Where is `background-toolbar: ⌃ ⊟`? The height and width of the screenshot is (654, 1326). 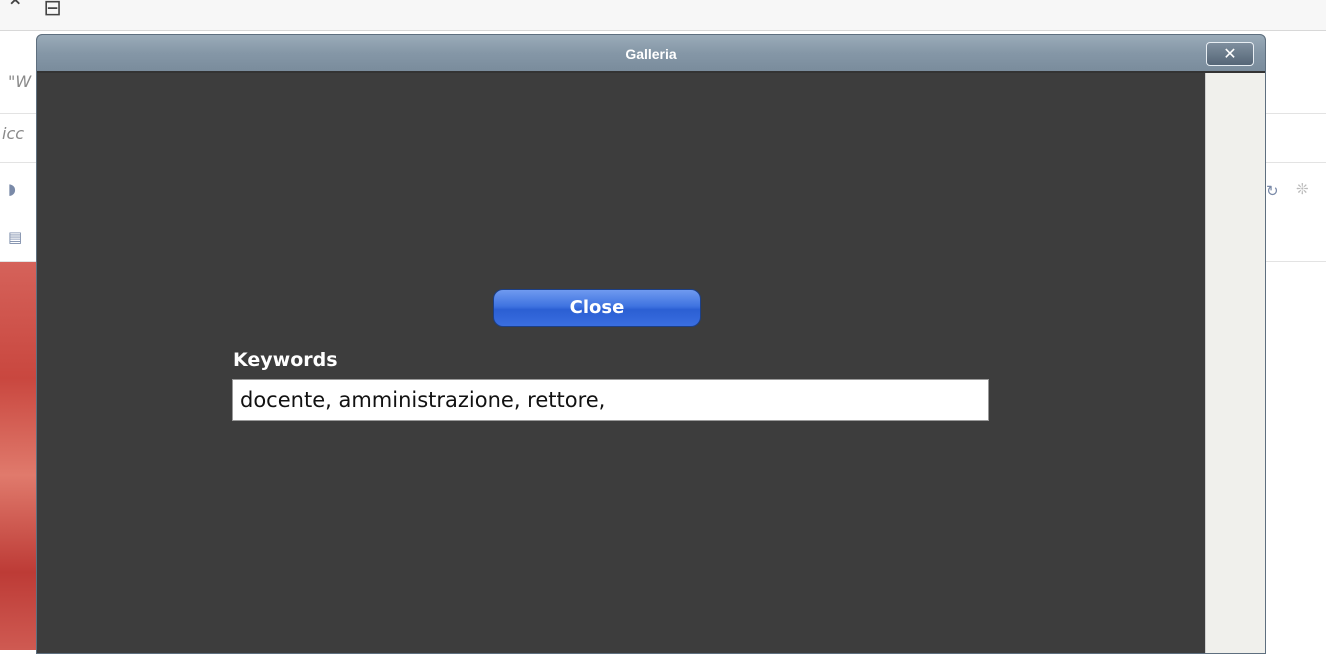 background-toolbar: ⌃ ⊟ is located at coordinates (663, 15).